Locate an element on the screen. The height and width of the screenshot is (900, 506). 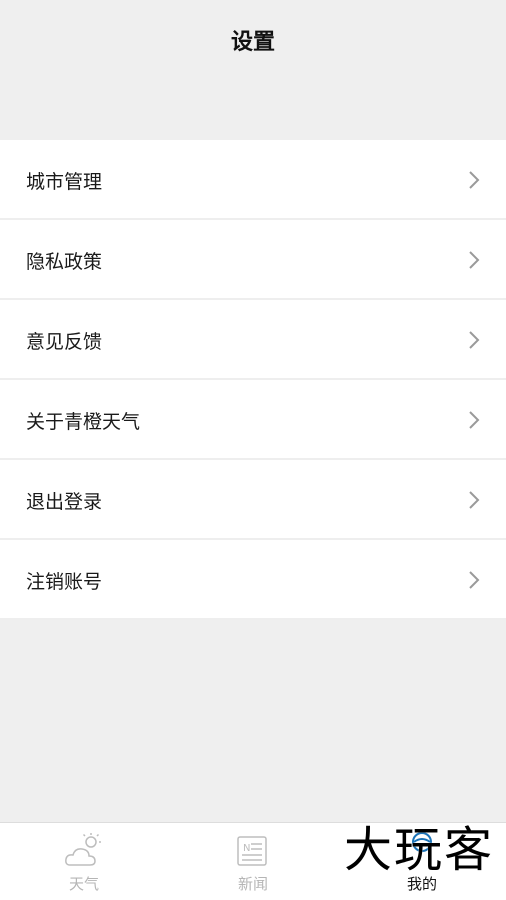
page-title: 设置 is located at coordinates (252, 42).